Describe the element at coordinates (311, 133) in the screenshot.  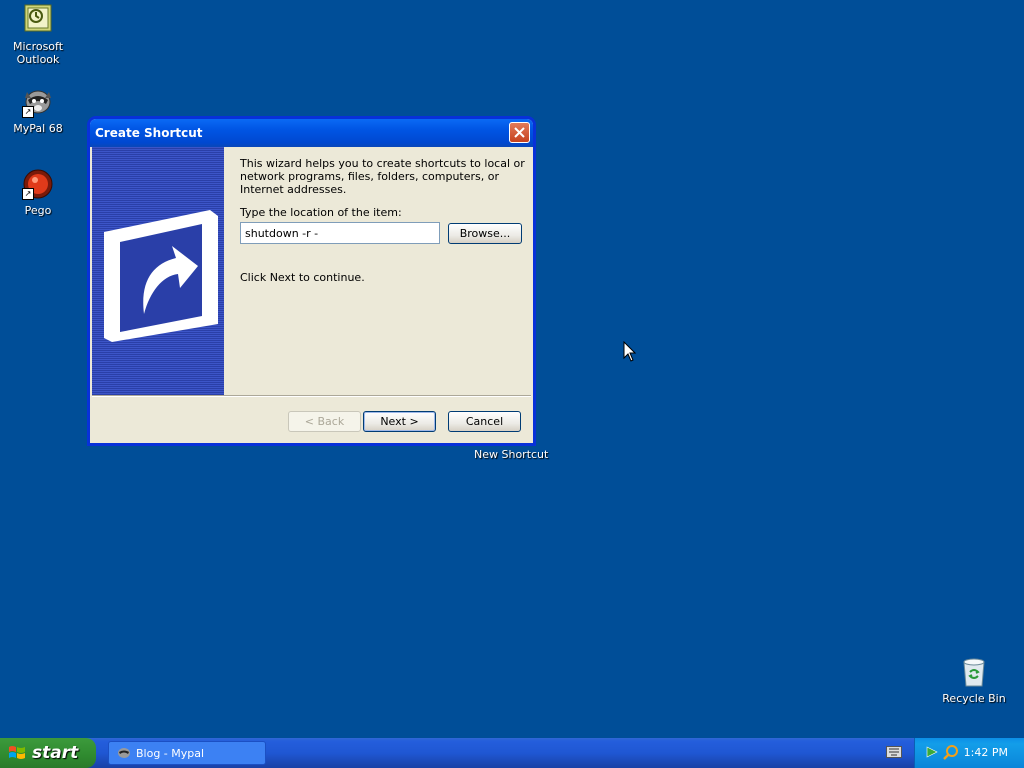
I see `dialog-titlebar: Create Shortcut` at that location.